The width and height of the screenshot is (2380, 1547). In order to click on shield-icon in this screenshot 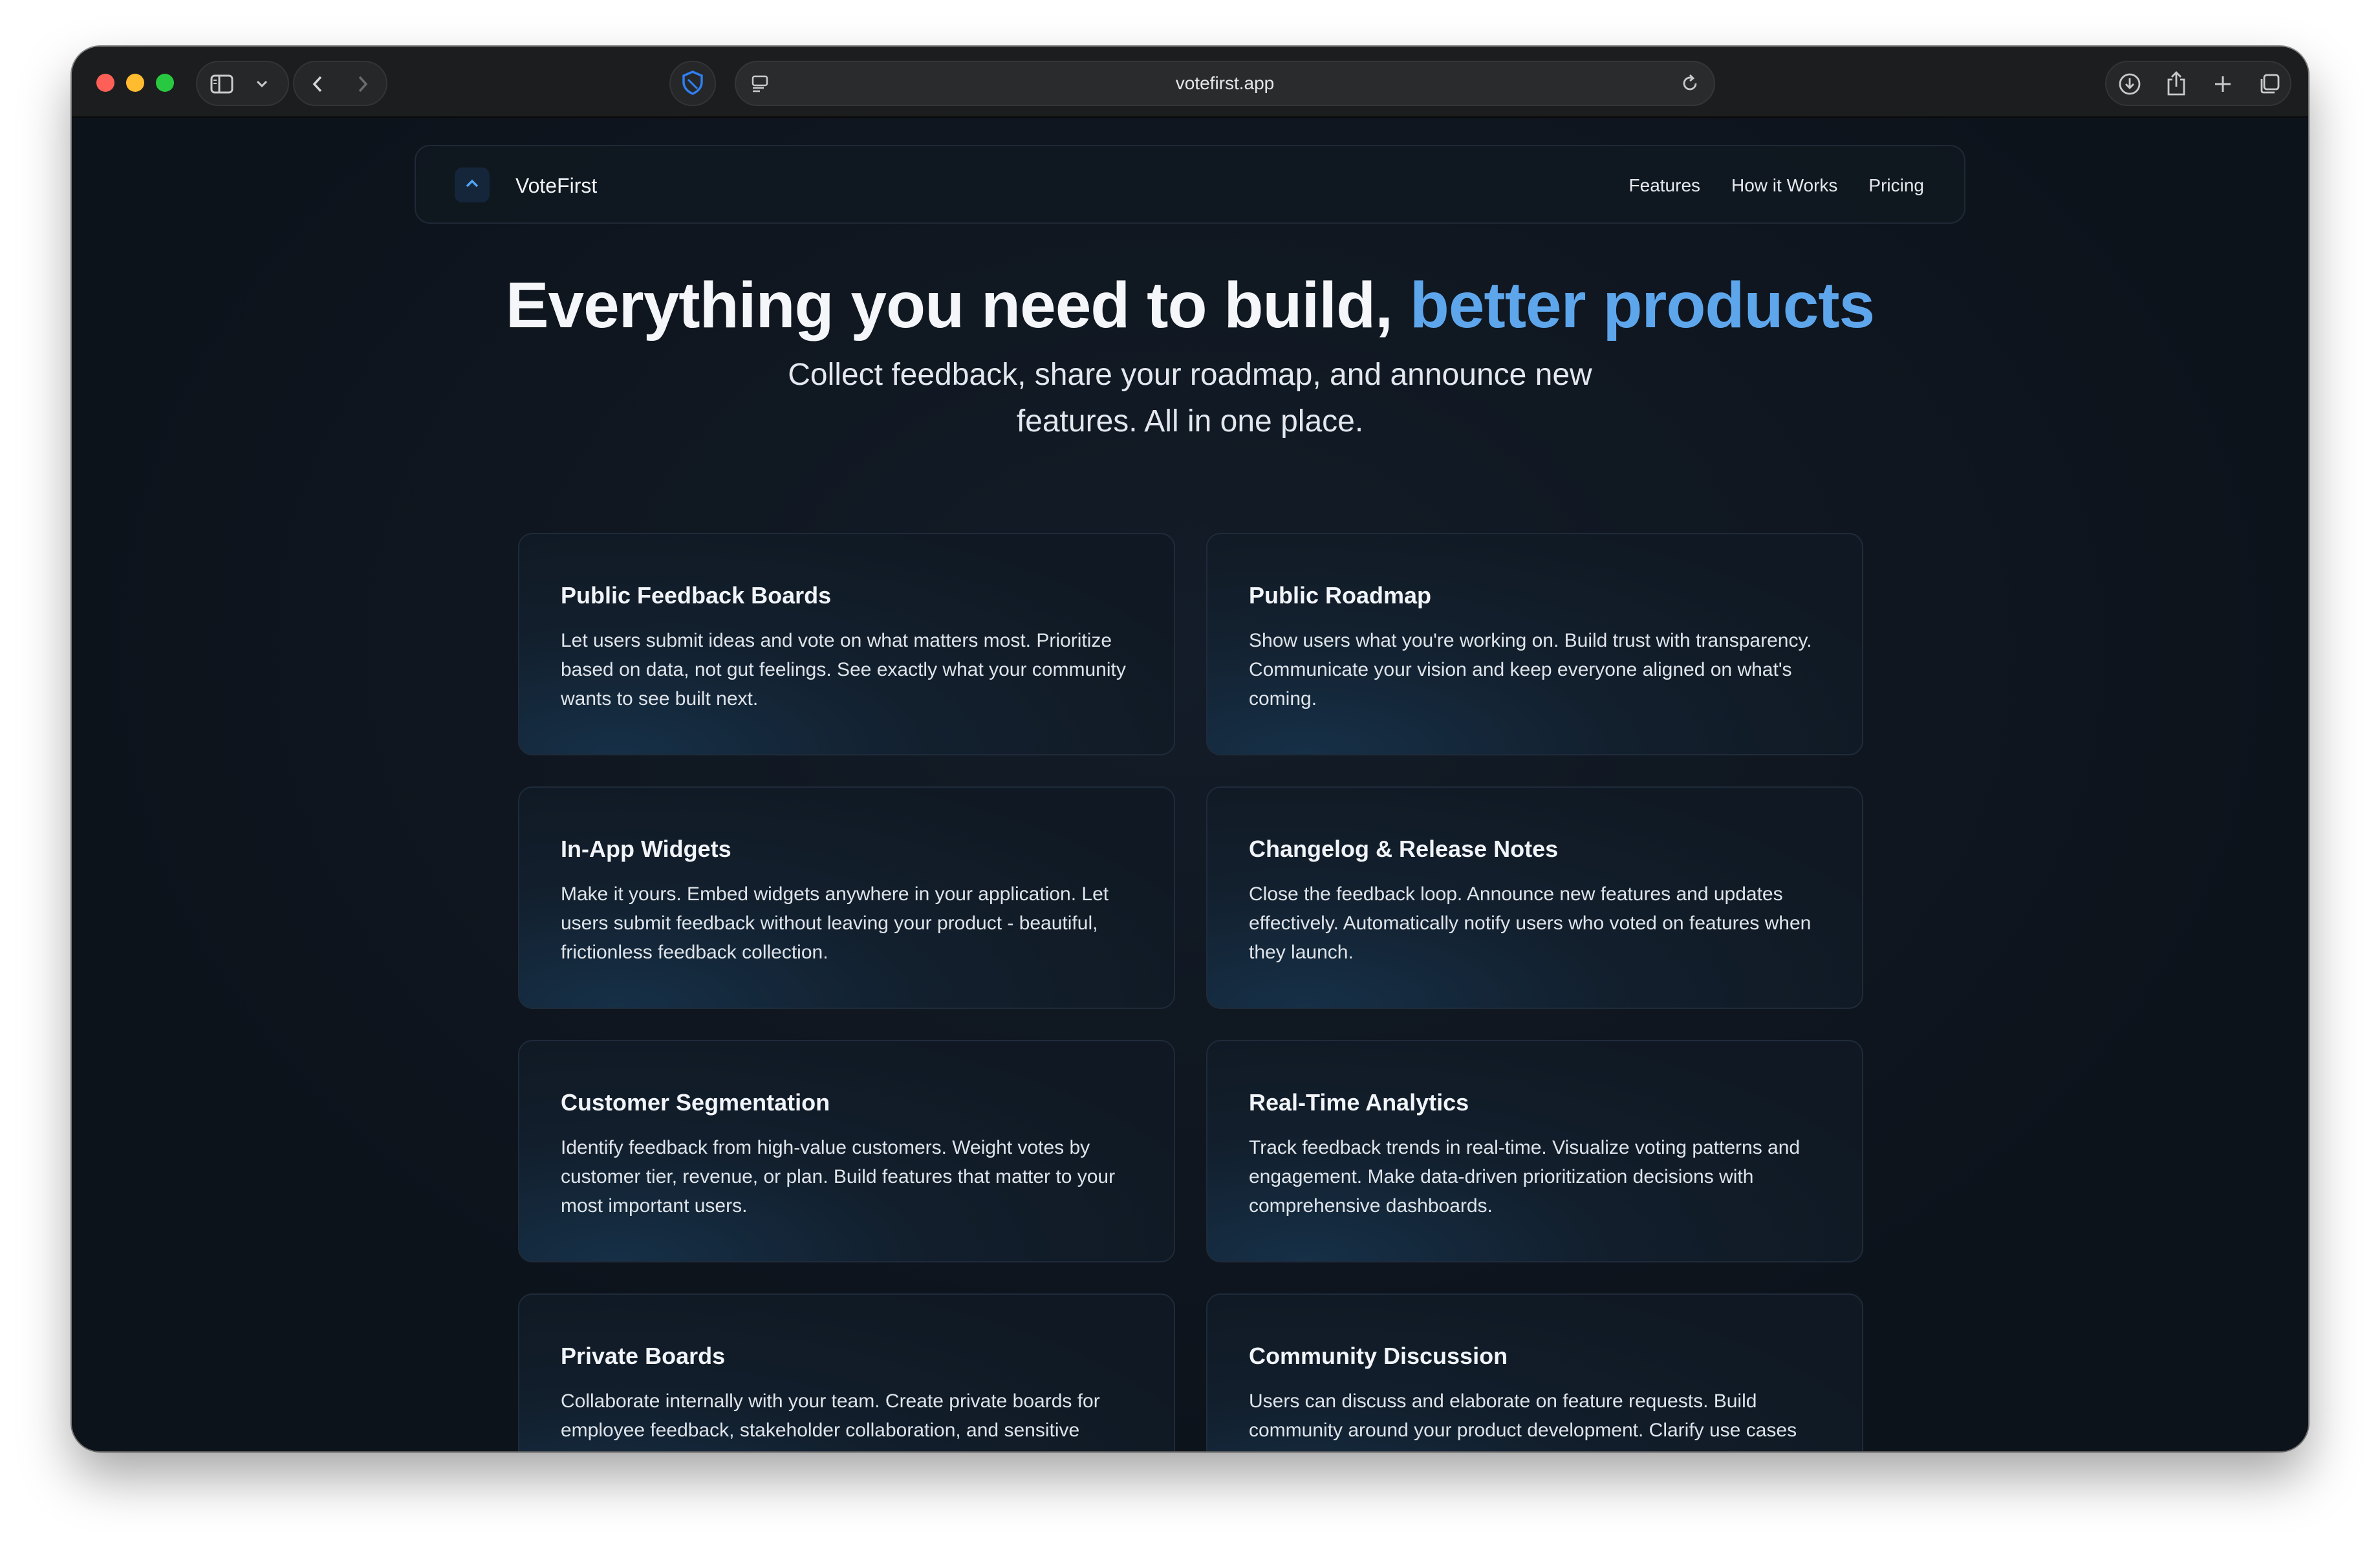, I will do `click(693, 83)`.